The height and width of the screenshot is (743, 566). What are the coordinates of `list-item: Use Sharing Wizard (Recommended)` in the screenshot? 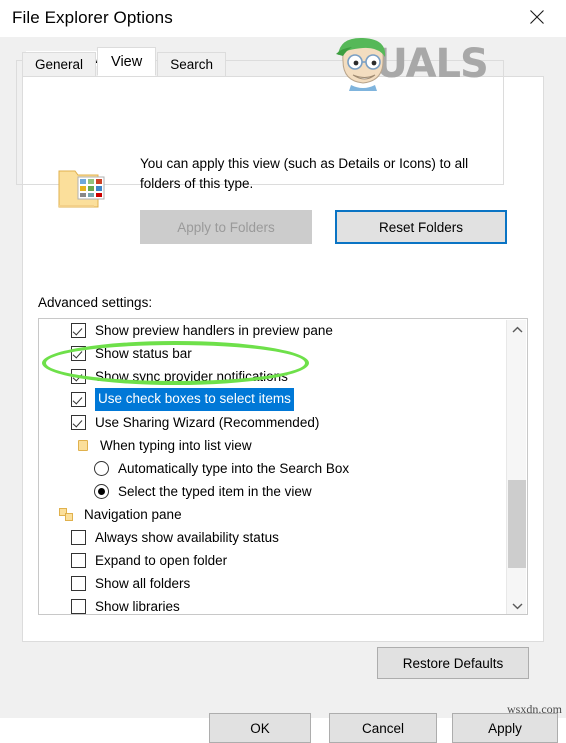 It's located at (273, 422).